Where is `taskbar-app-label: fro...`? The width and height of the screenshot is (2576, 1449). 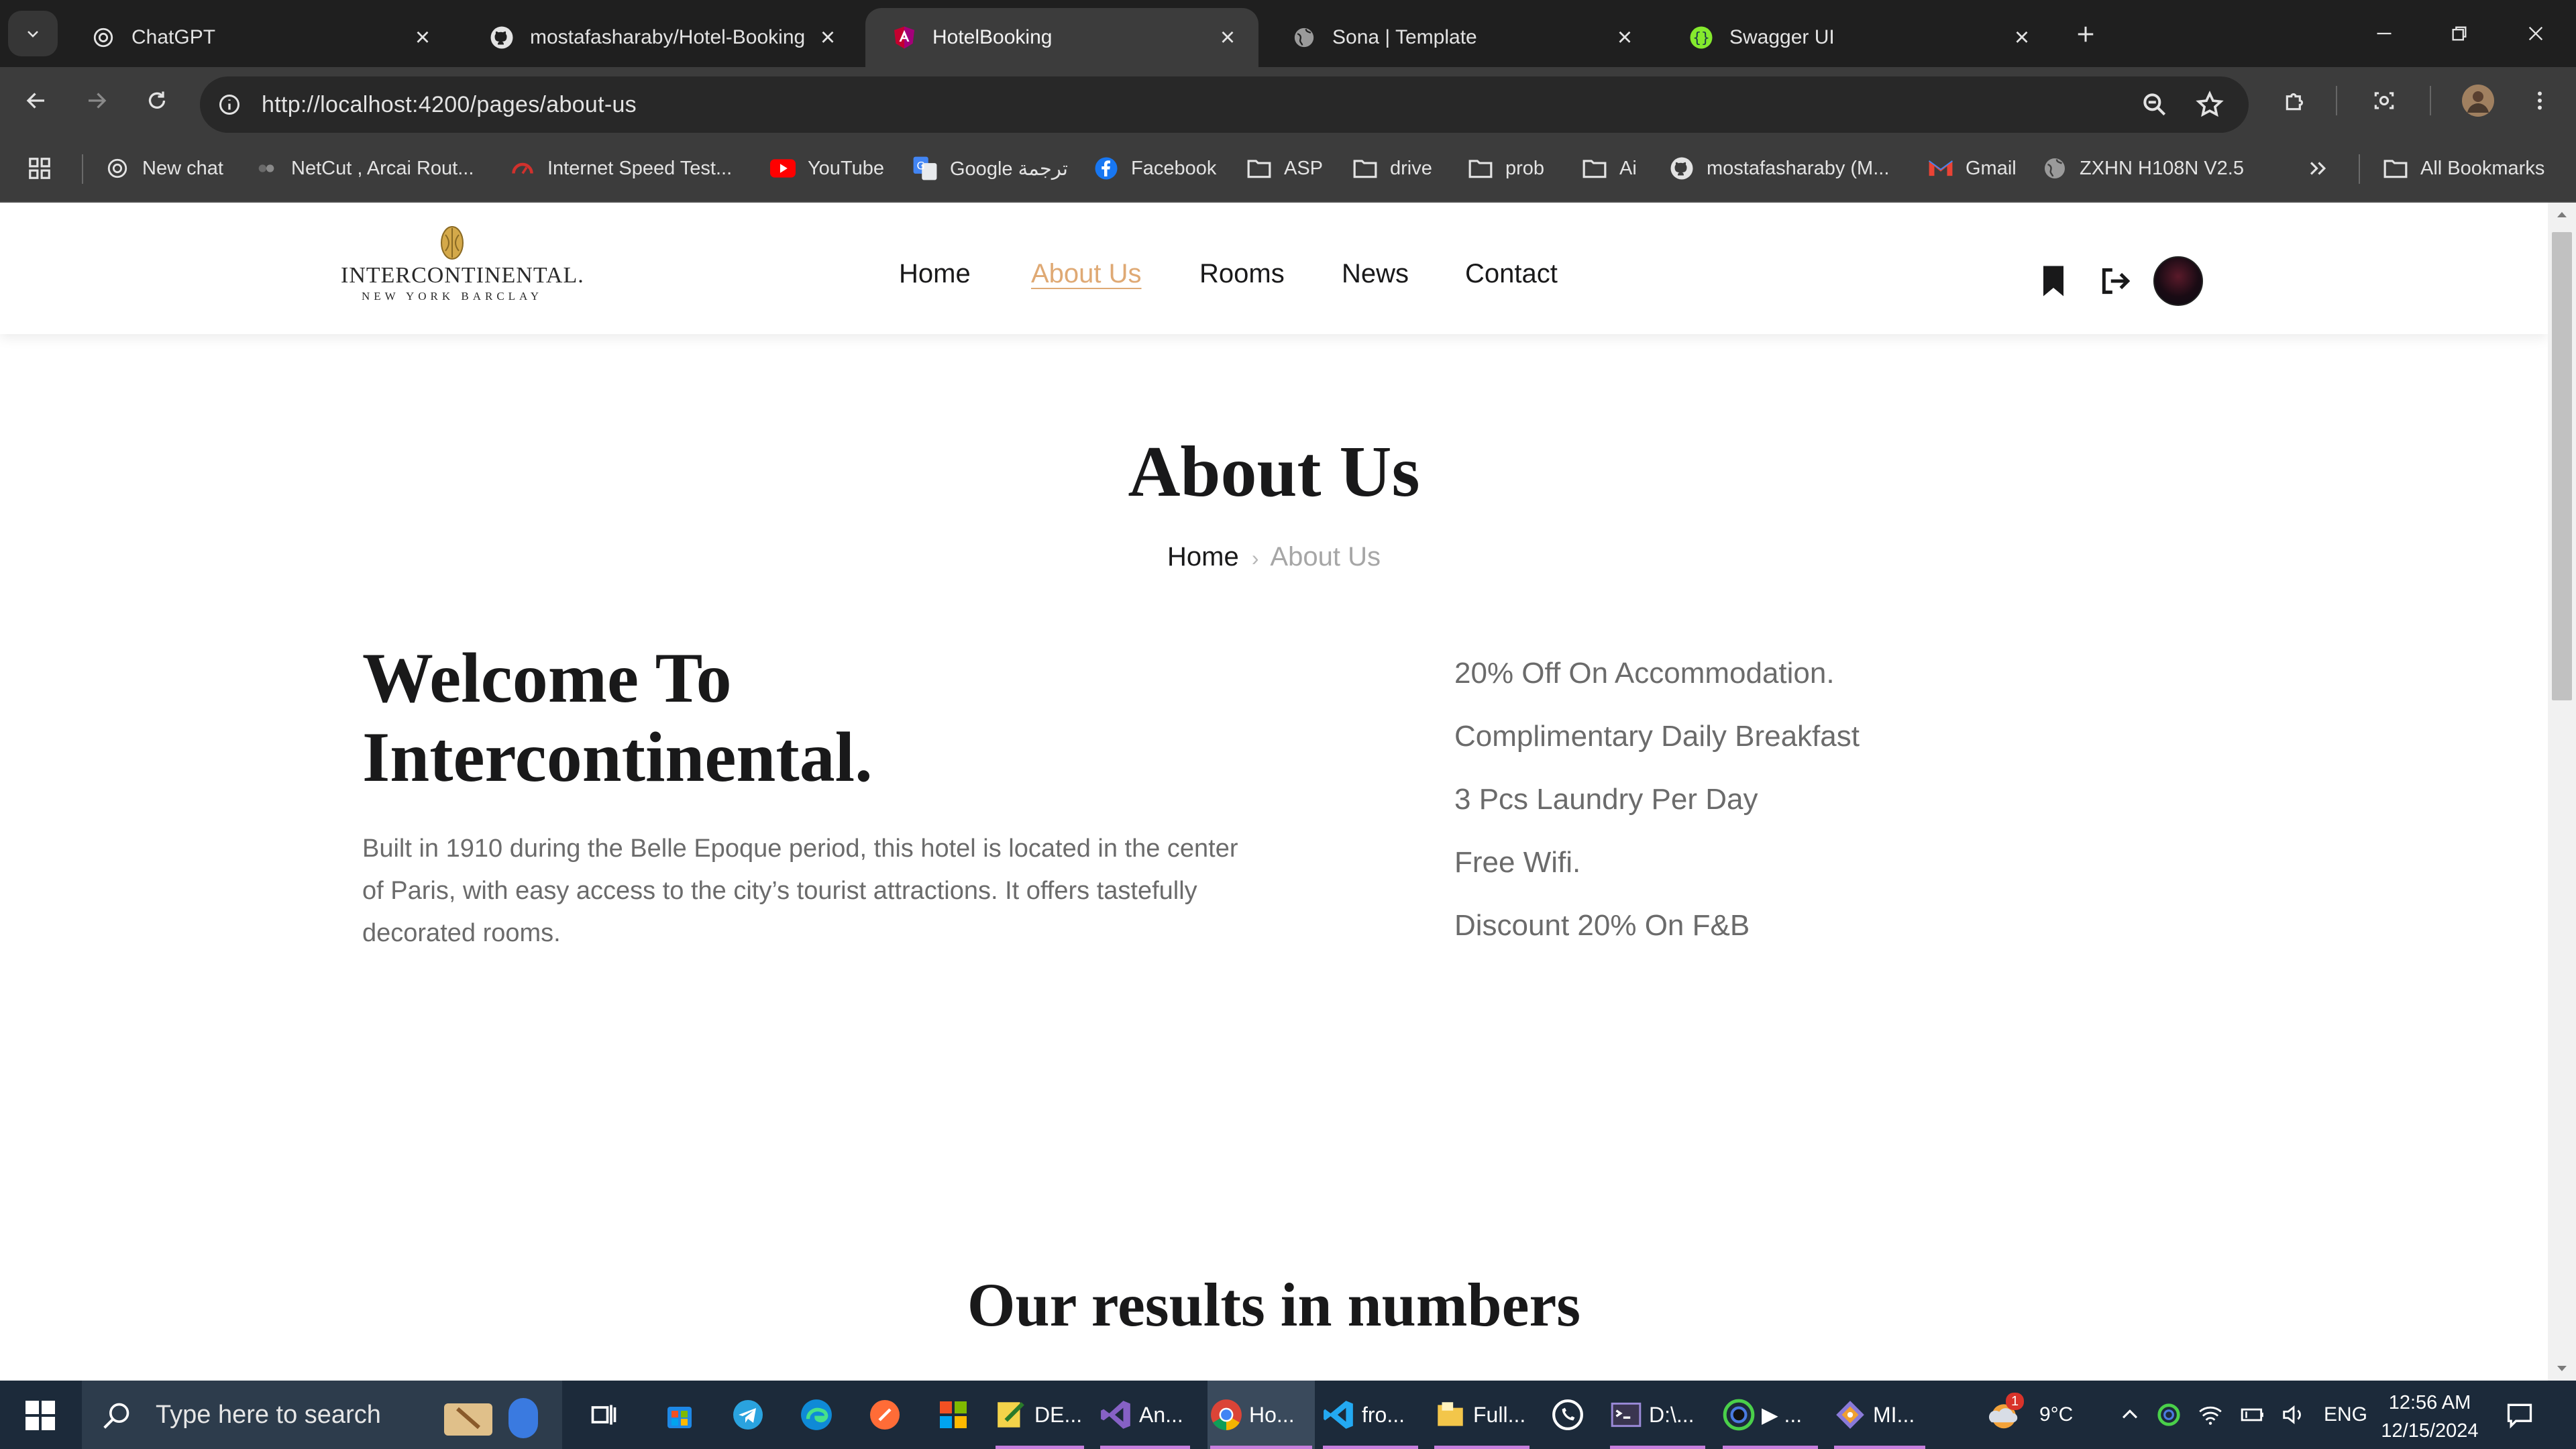 taskbar-app-label: fro... is located at coordinates (1383, 1414).